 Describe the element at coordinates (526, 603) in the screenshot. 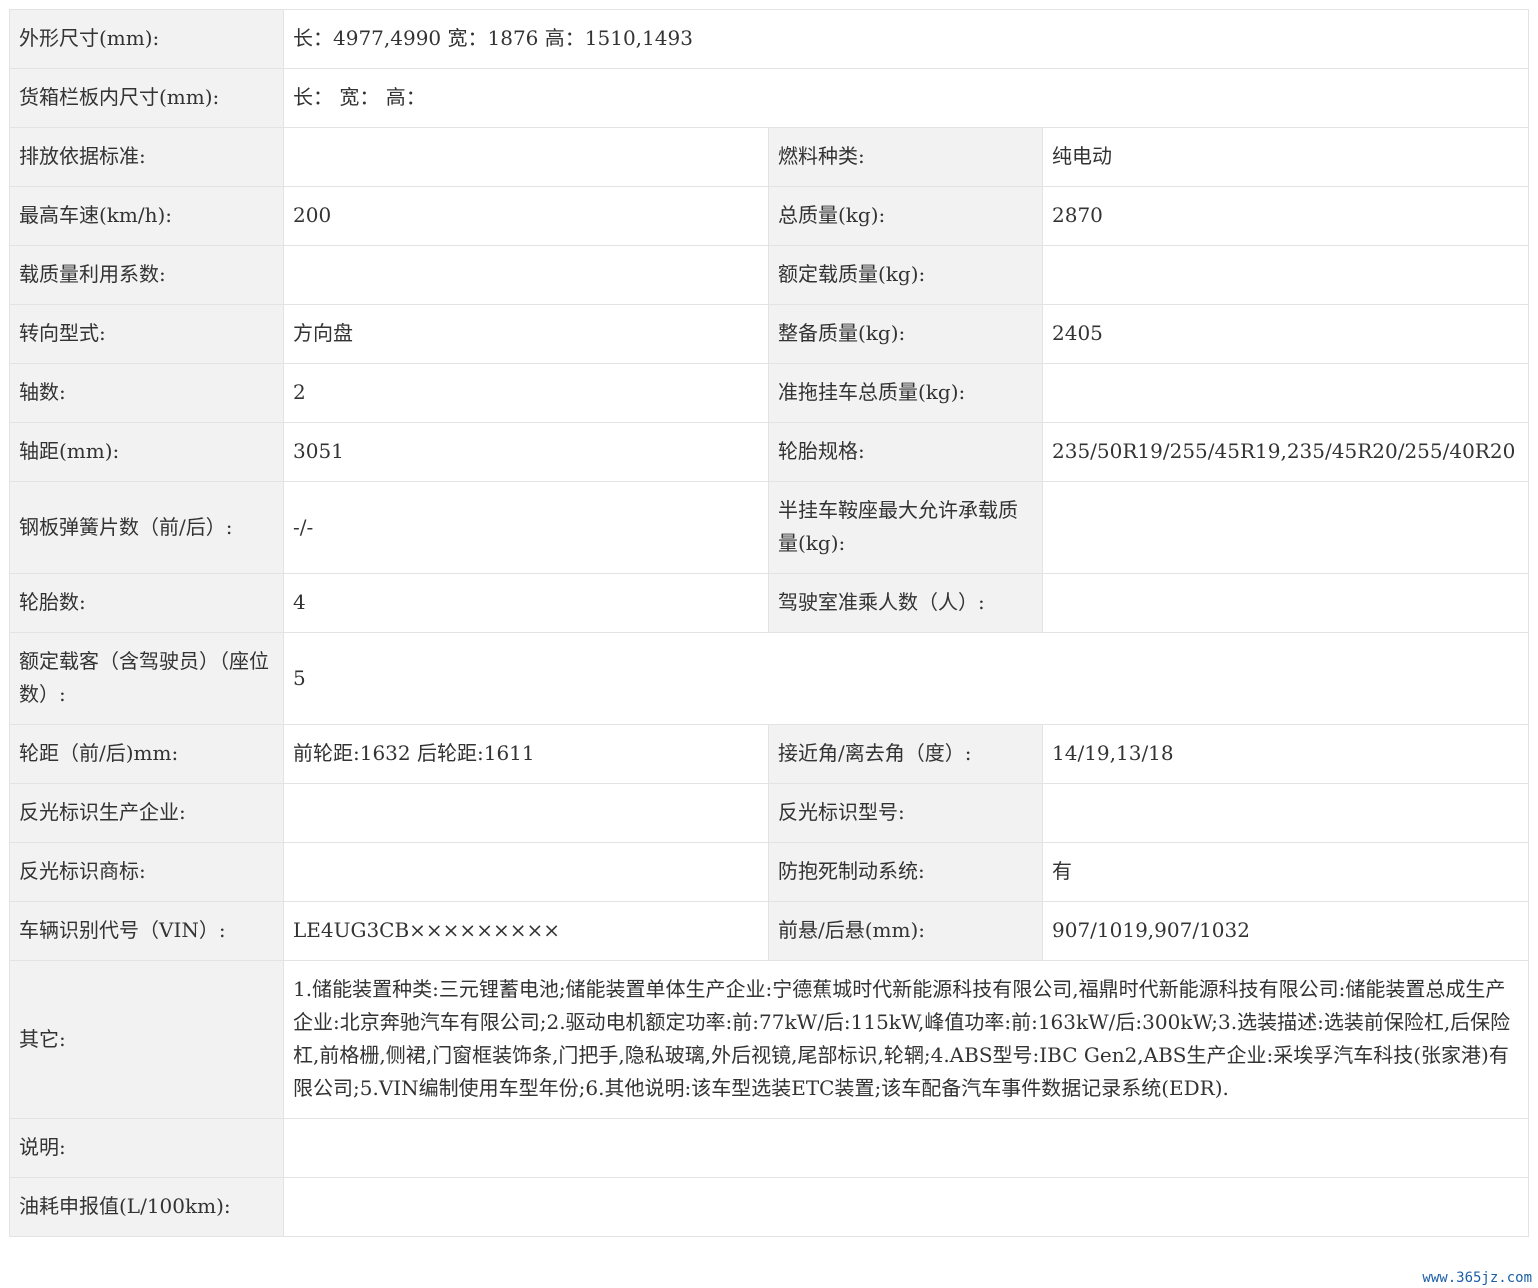

I see `value-tire-count: 4` at that location.